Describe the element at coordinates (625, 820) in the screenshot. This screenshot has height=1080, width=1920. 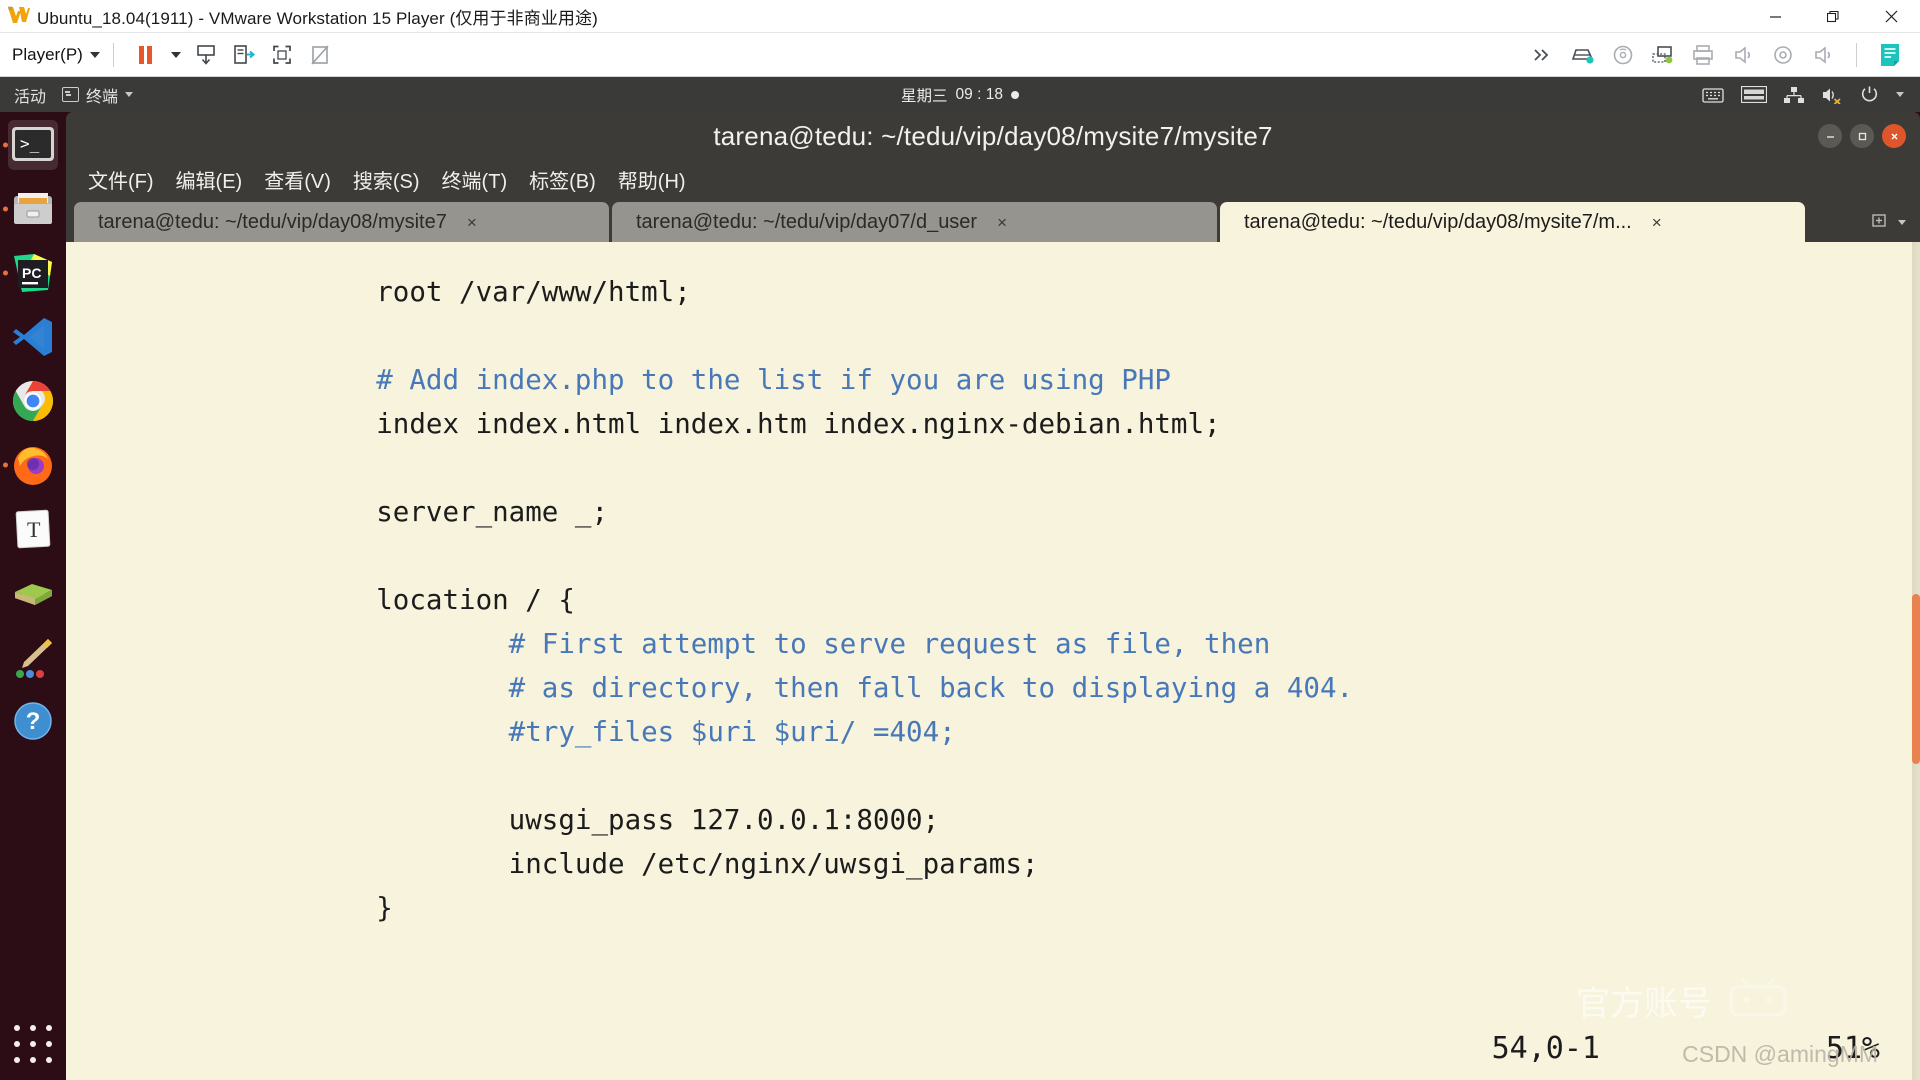
I see `code-line: uwsgi_pass 127.0.0.1:8000;` at that location.